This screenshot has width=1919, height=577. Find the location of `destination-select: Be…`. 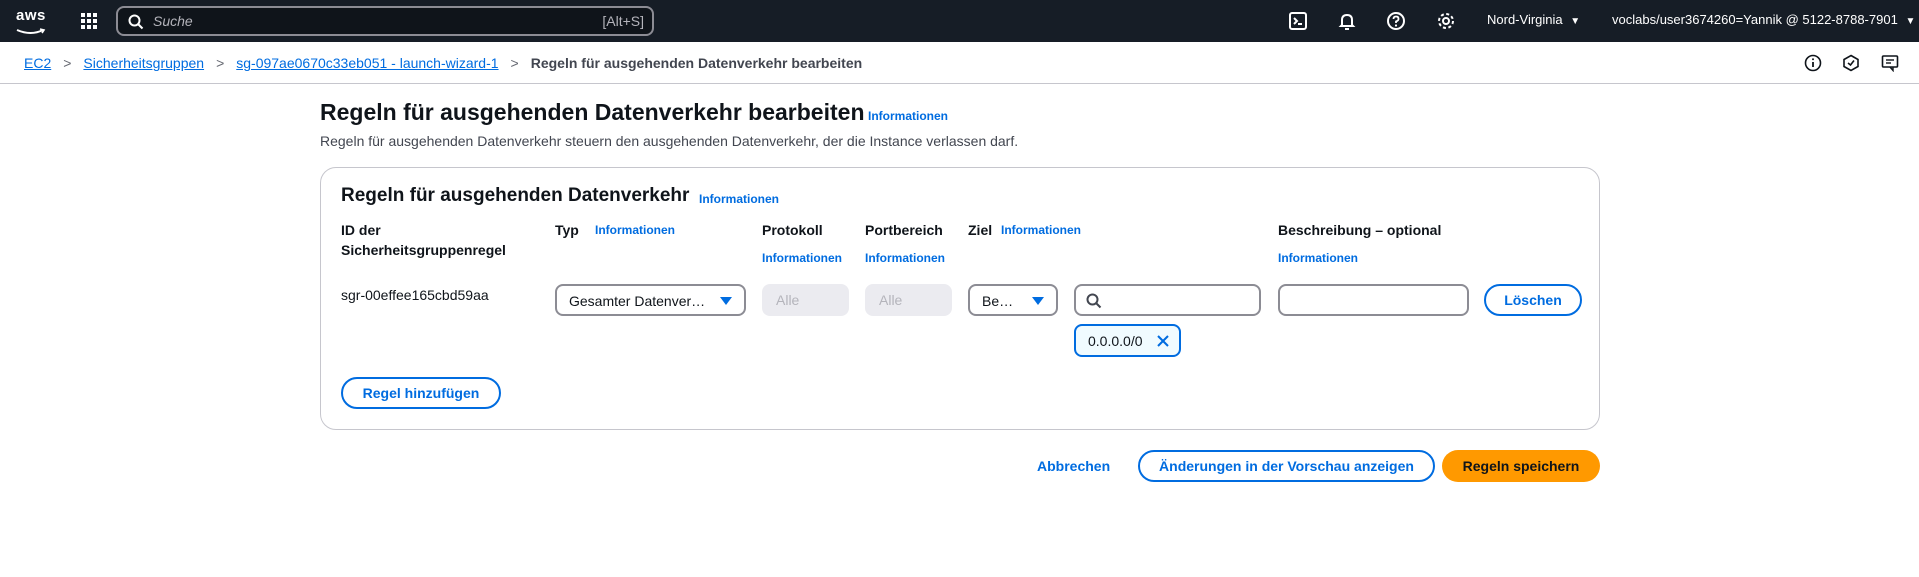

destination-select: Be… is located at coordinates (1013, 300).